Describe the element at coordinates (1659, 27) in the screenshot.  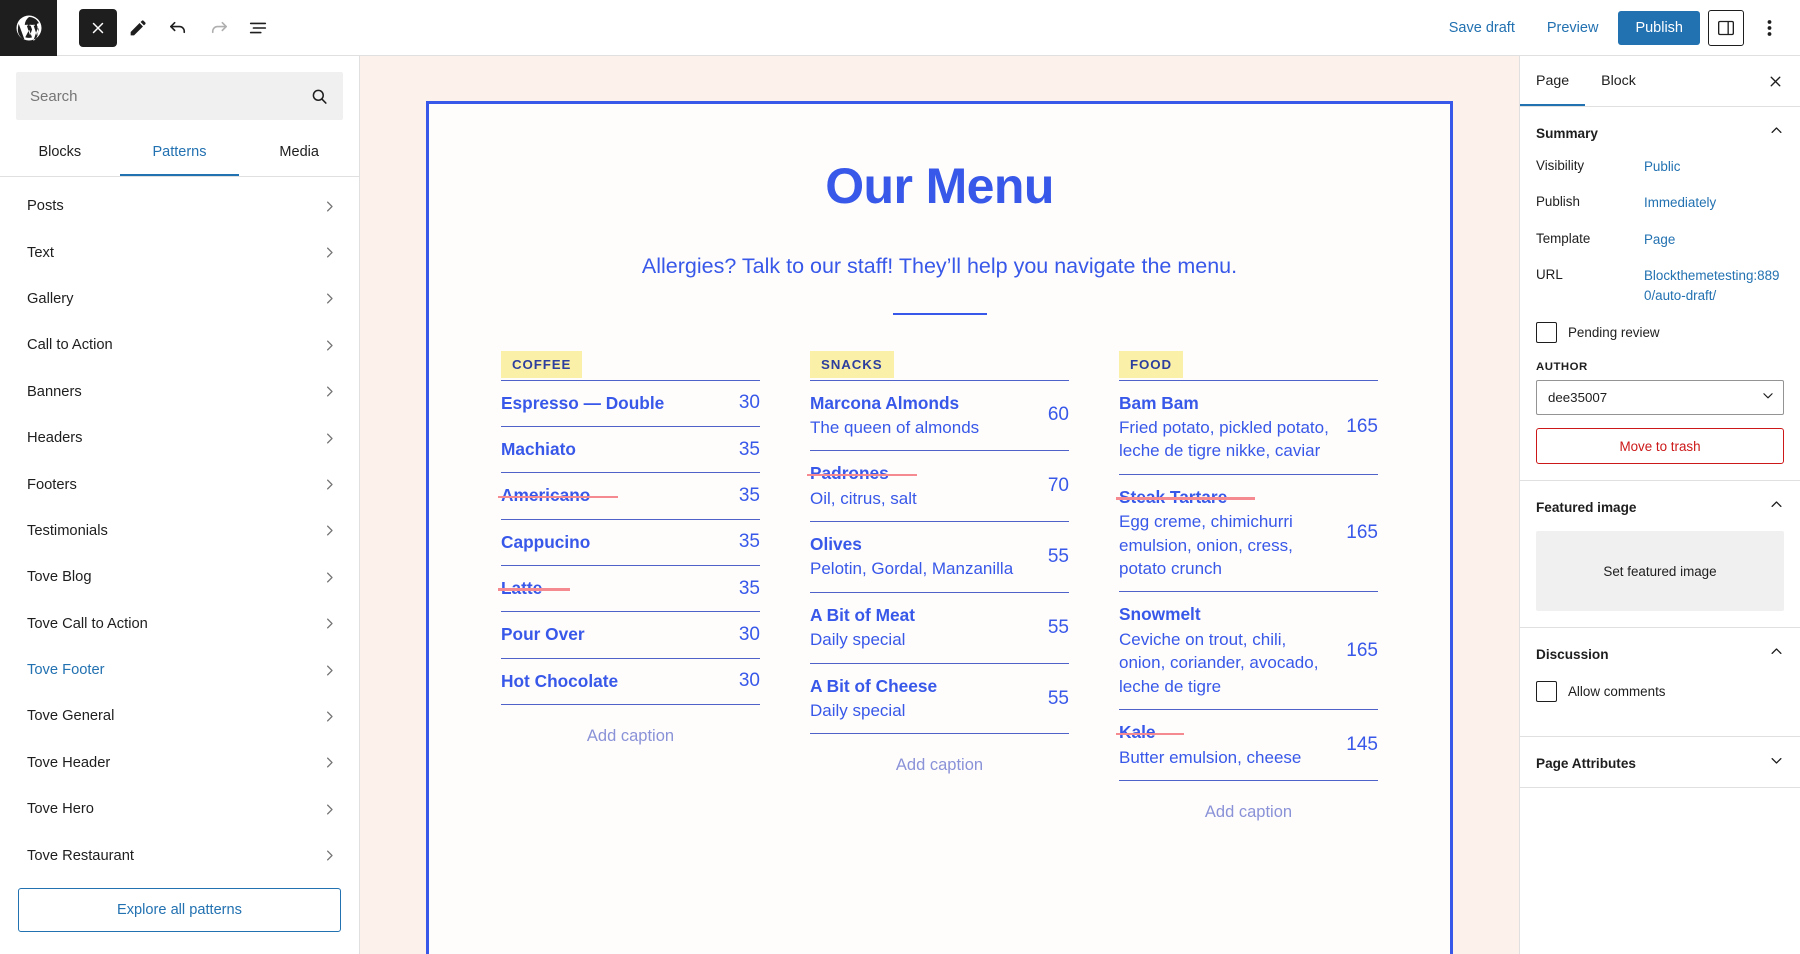
I see `publish-button: Publish` at that location.